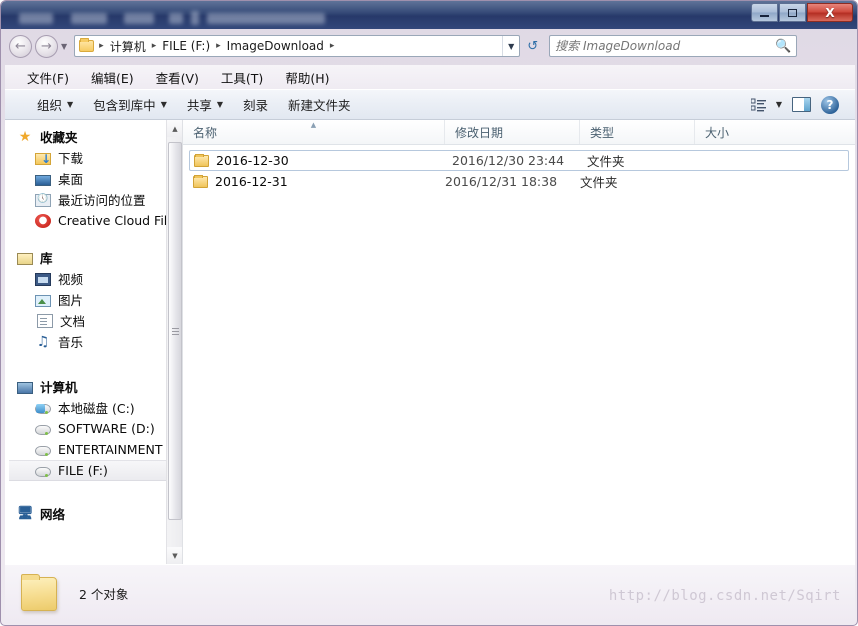  I want to click on search-box: 🔍, so click(673, 46).